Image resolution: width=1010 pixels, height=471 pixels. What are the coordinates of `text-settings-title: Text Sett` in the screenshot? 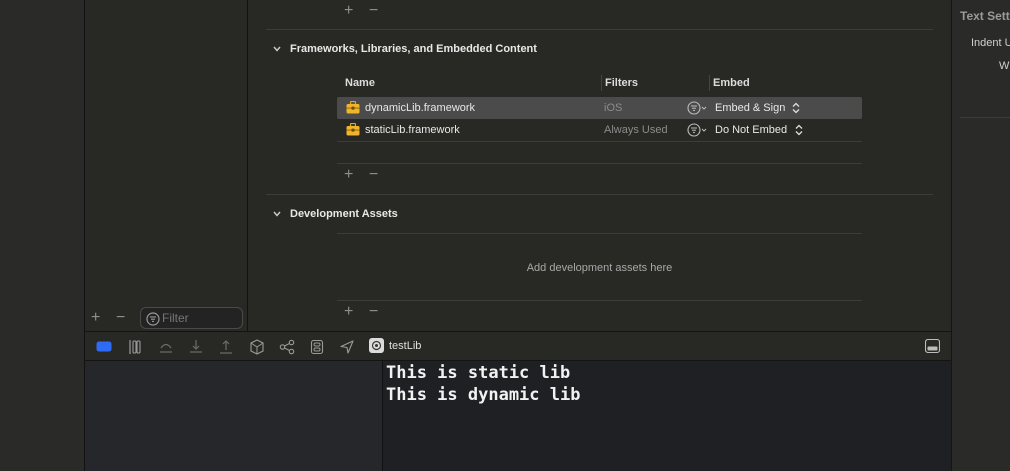 It's located at (985, 16).